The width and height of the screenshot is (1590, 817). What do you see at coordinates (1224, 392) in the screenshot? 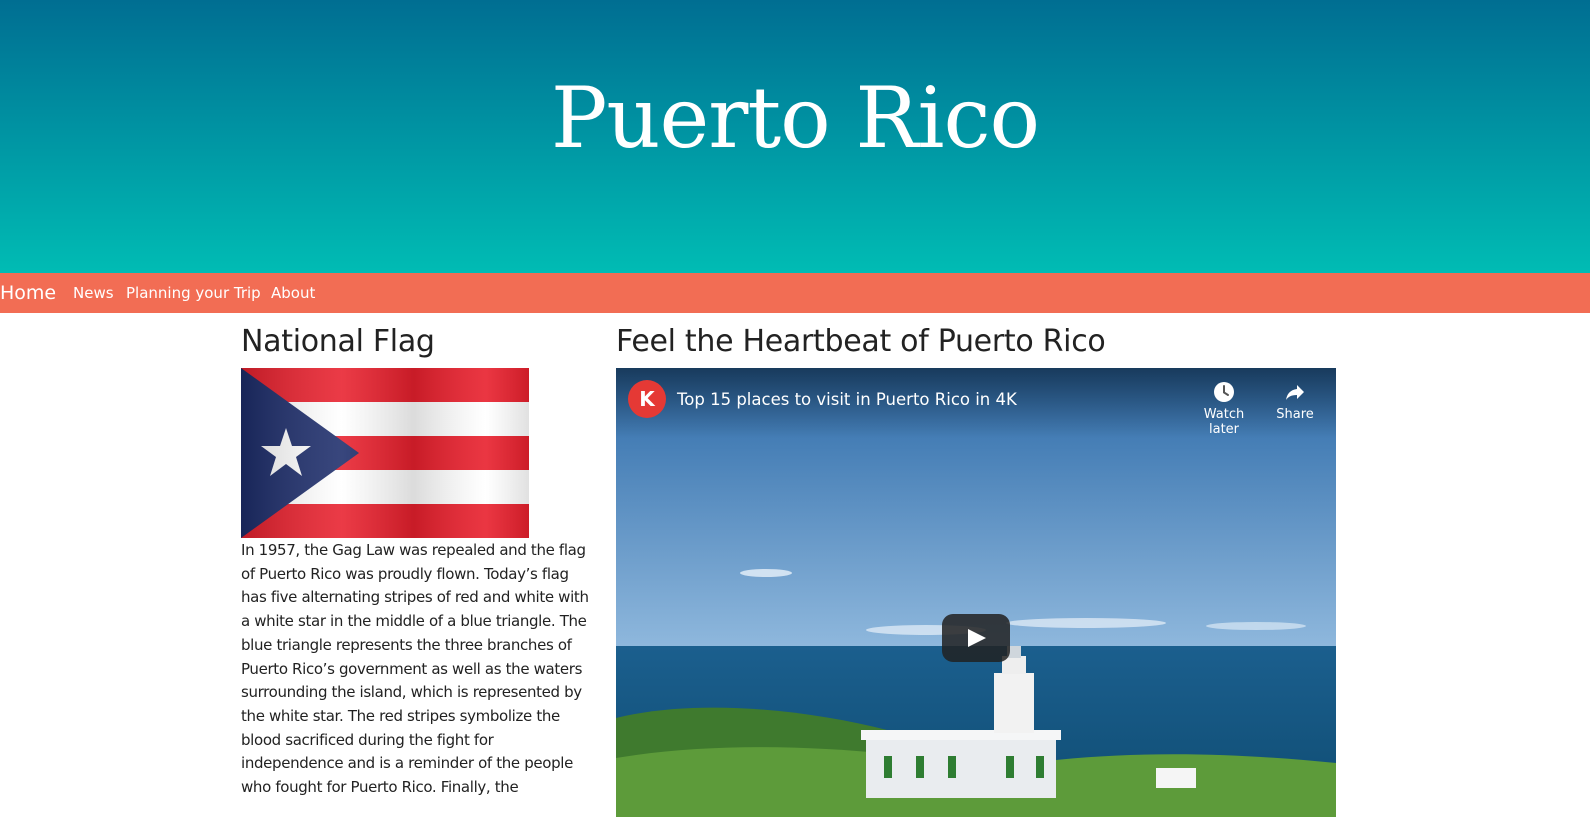
I see `clock-icon` at bounding box center [1224, 392].